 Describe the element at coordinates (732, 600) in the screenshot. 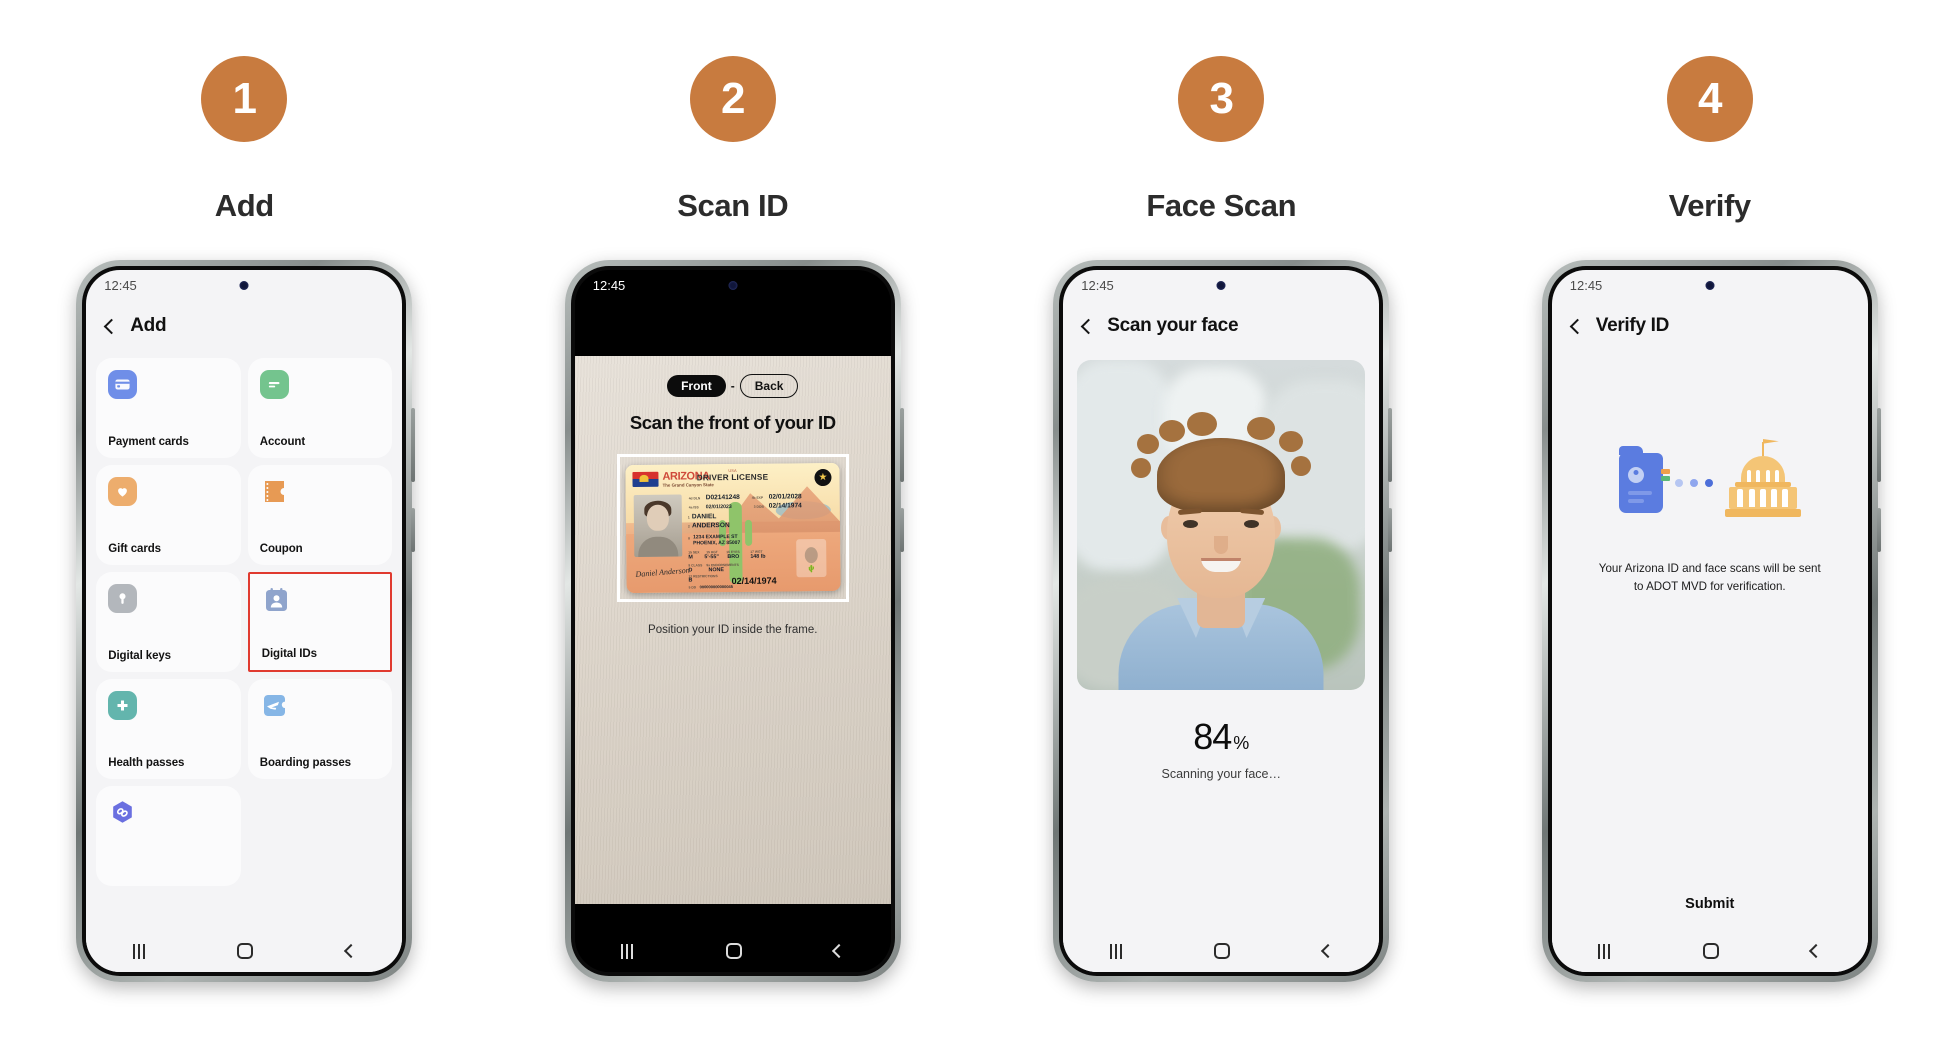

I see `frame-edge-bottom` at that location.